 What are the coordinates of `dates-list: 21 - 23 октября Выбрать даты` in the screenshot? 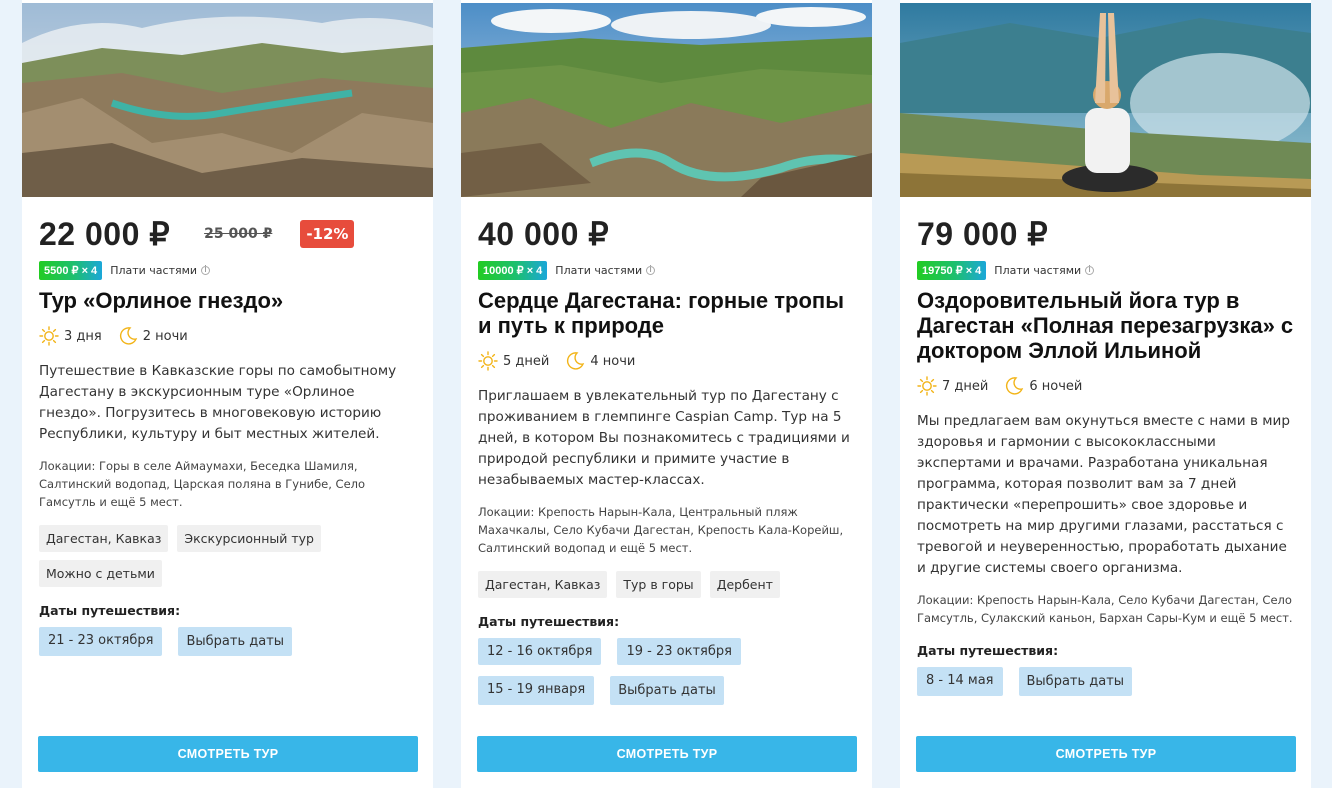 It's located at (229, 641).